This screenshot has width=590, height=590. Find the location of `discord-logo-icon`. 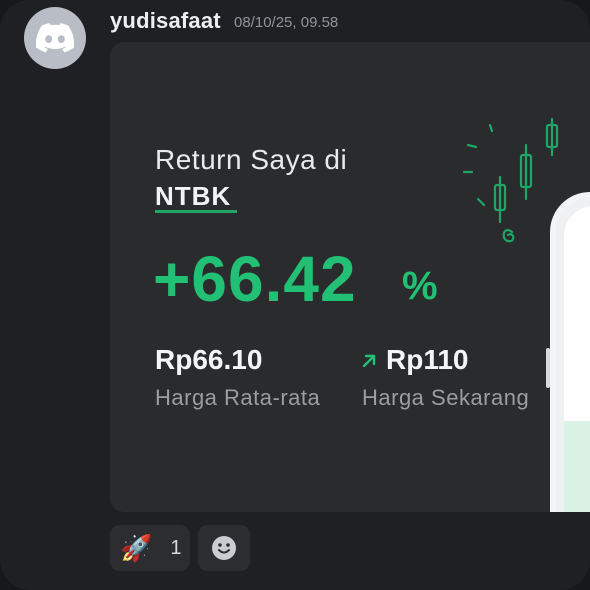

discord-logo-icon is located at coordinates (55, 38).